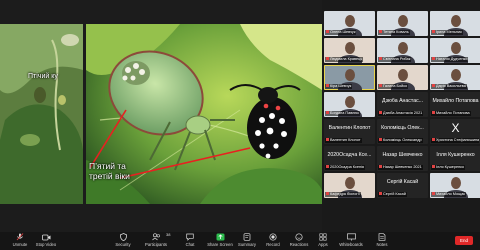 The width and height of the screenshot is (480, 250). I want to click on participant-name-tag: Людмила Кравець, so click(344, 59).